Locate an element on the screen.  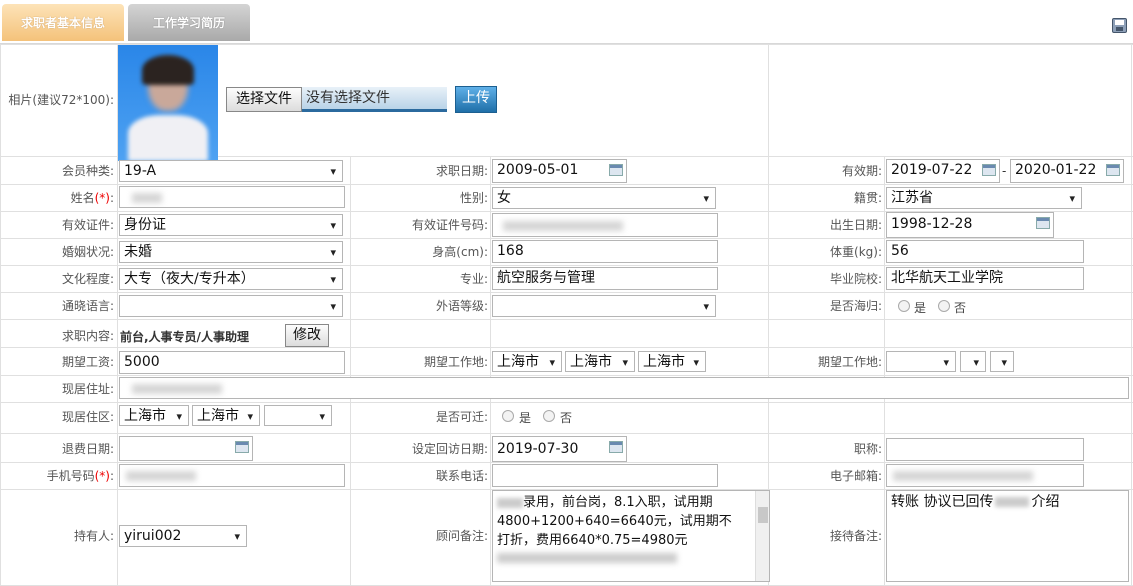
upload-button: 上传 is located at coordinates (476, 99).